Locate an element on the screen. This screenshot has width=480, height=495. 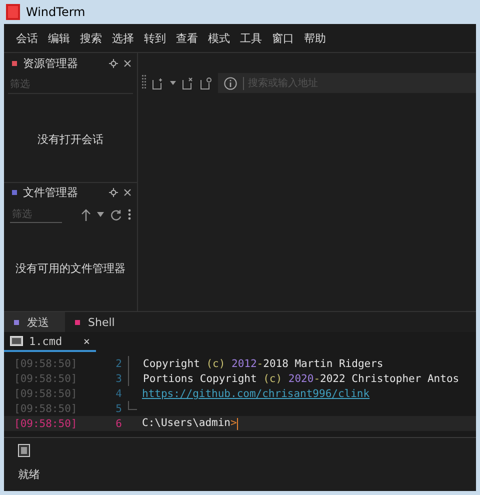
panel-tab: Shell is located at coordinates (98, 322).